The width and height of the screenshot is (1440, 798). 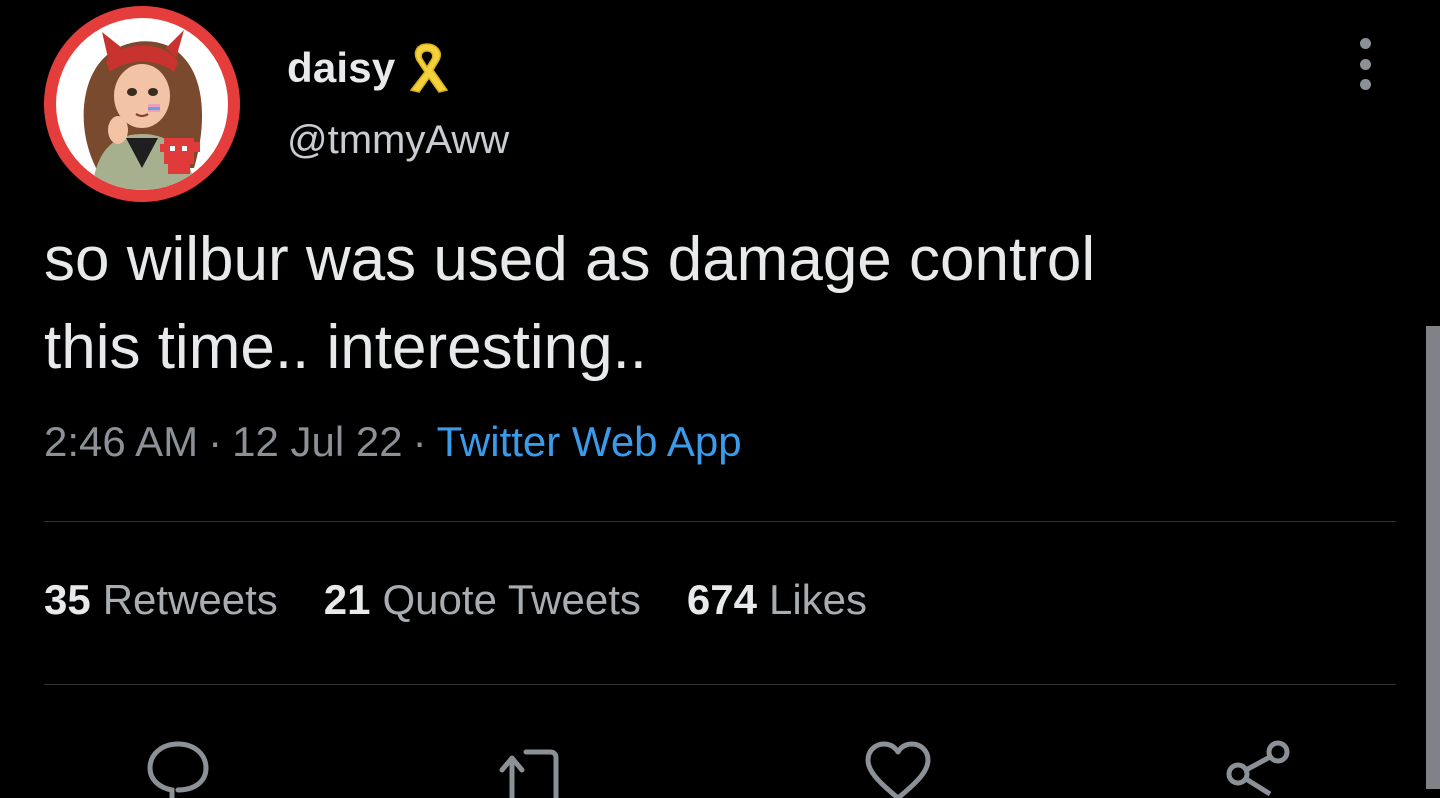 What do you see at coordinates (347, 599) in the screenshot?
I see `quote-tweets-count: 21` at bounding box center [347, 599].